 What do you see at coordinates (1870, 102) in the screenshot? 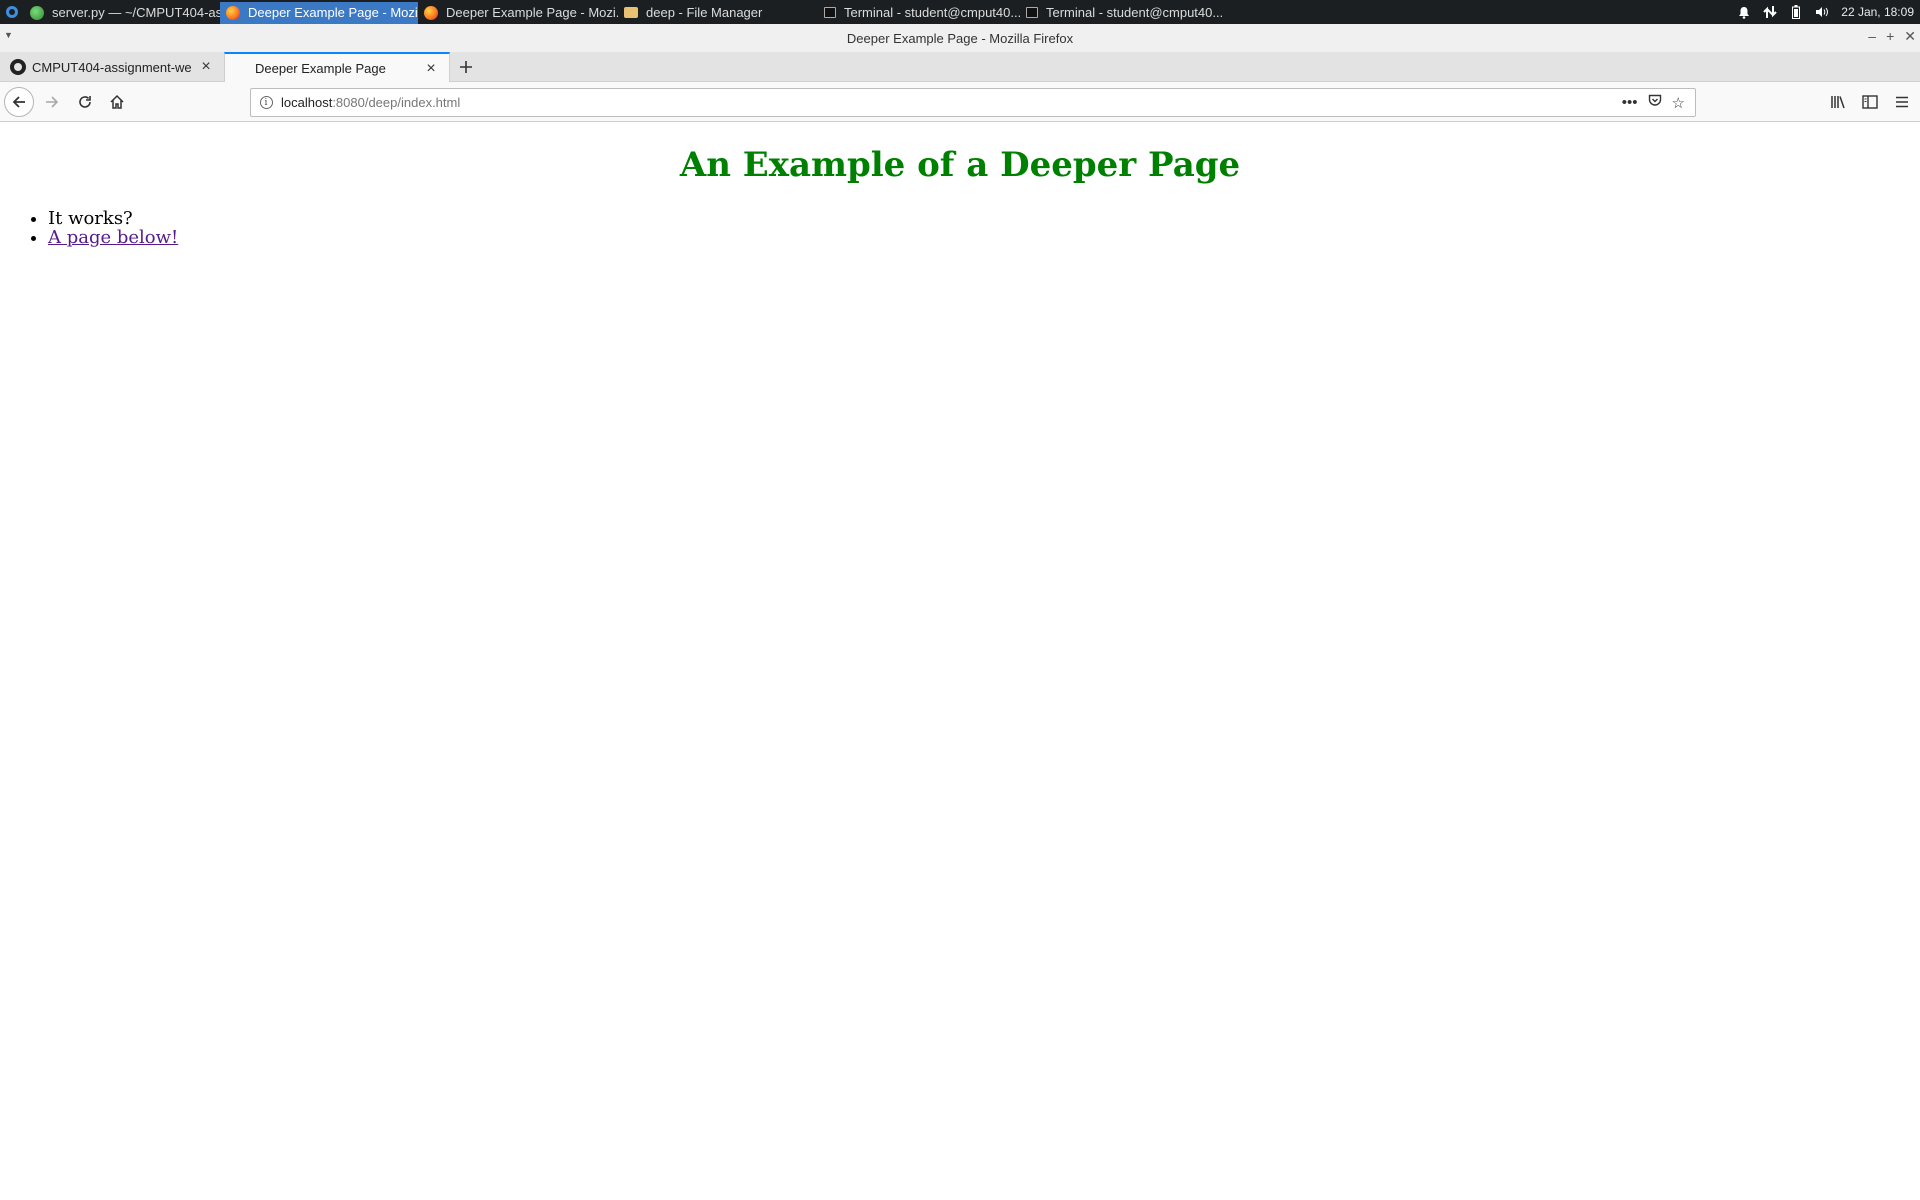
I see `sidebar-toggle-icon` at bounding box center [1870, 102].